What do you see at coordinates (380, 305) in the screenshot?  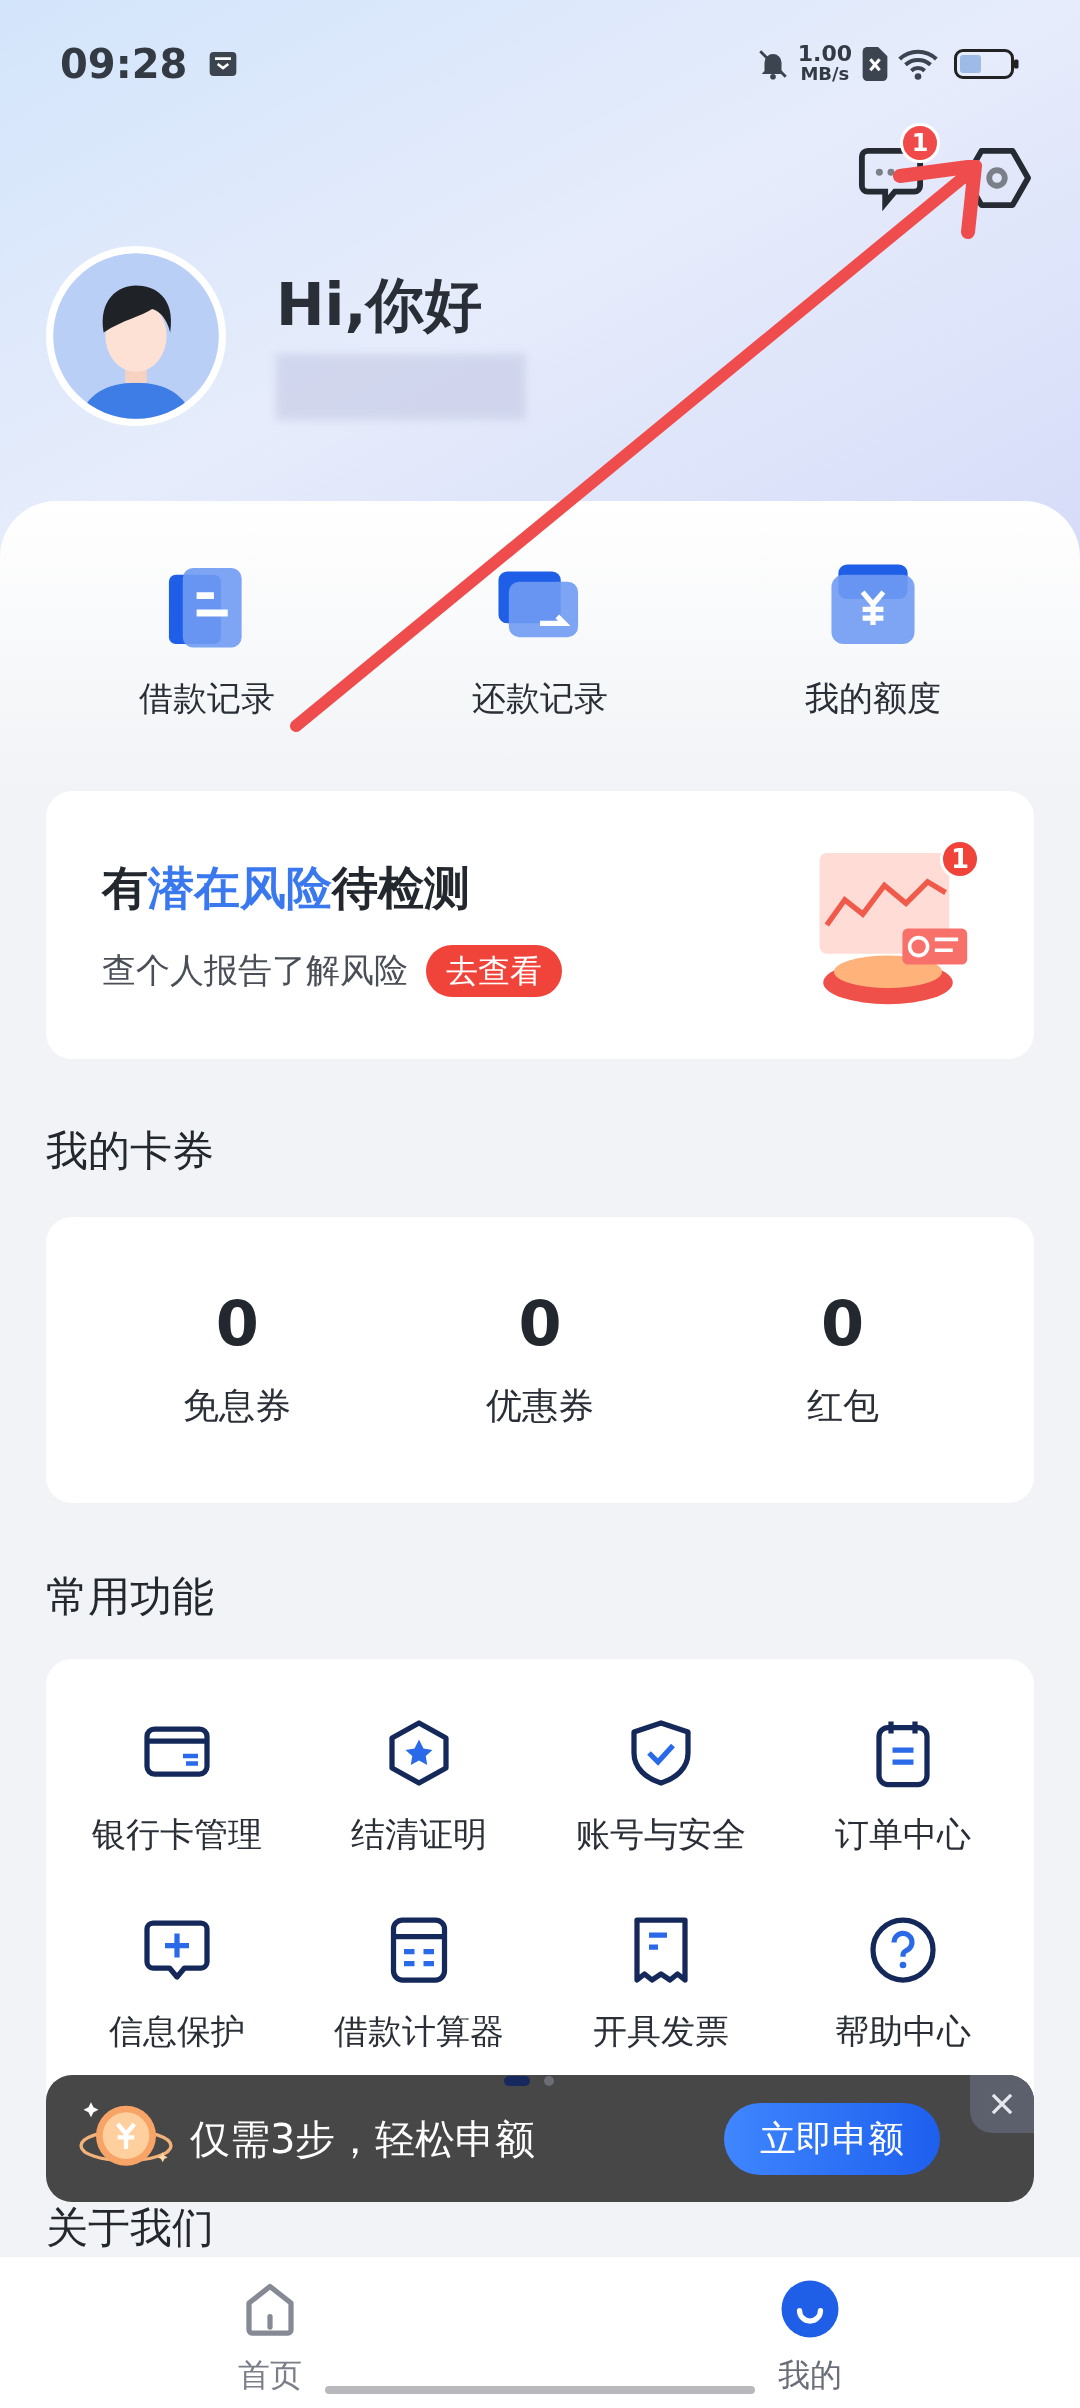 I see `greeting-text: Hi,你好` at bounding box center [380, 305].